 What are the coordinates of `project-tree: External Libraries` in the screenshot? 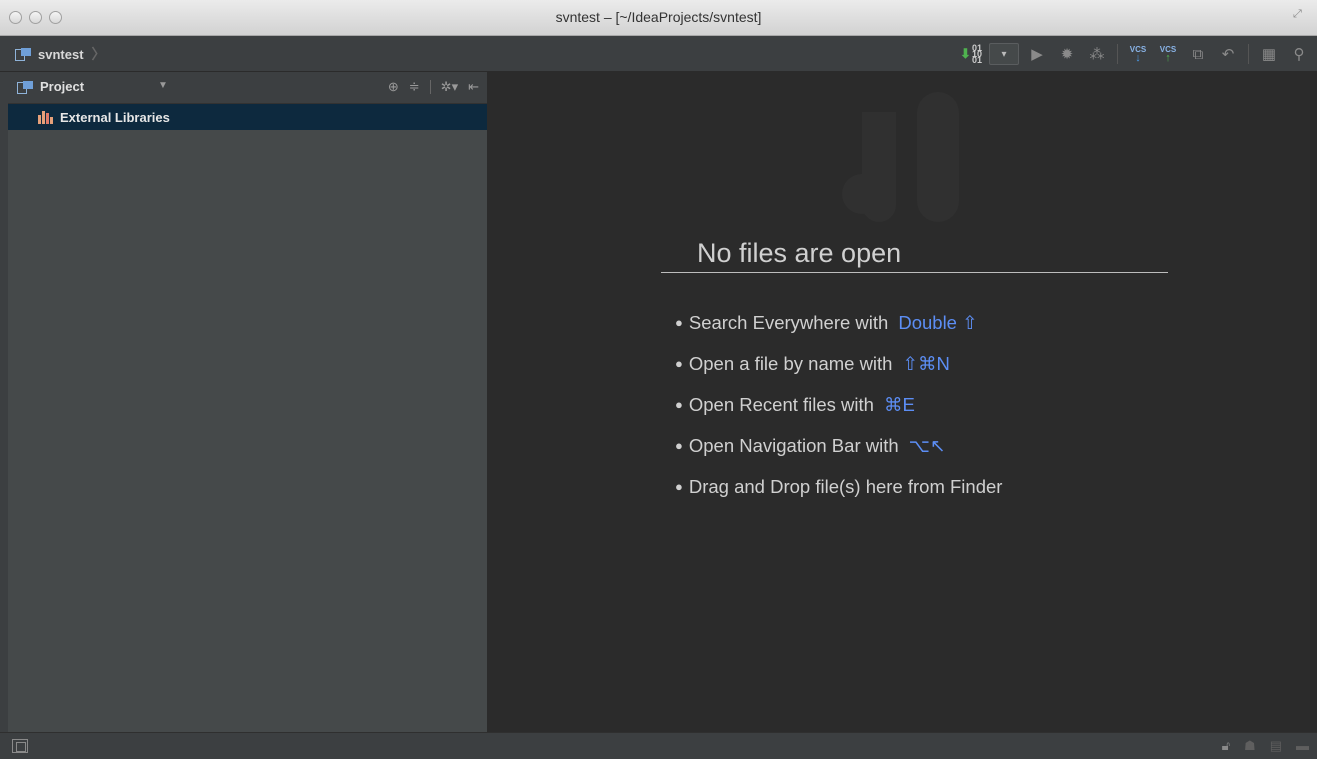 It's located at (247, 117).